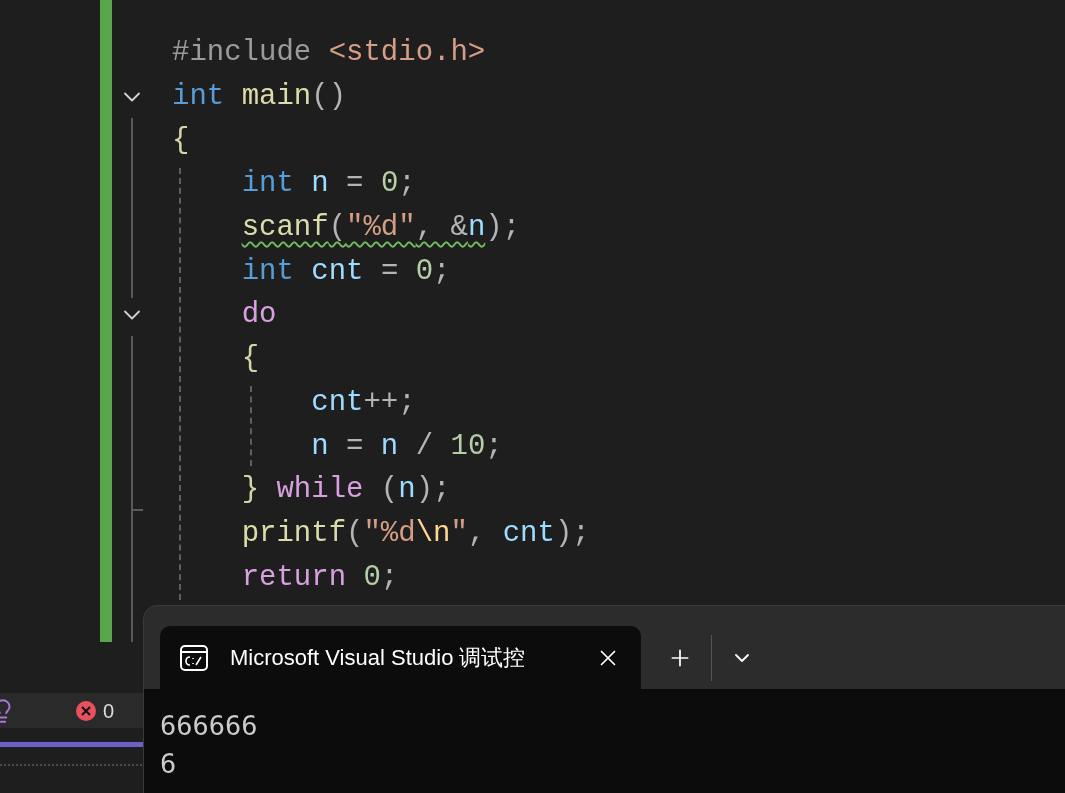  Describe the element at coordinates (259, 97) in the screenshot. I see `code-line: int main()` at that location.